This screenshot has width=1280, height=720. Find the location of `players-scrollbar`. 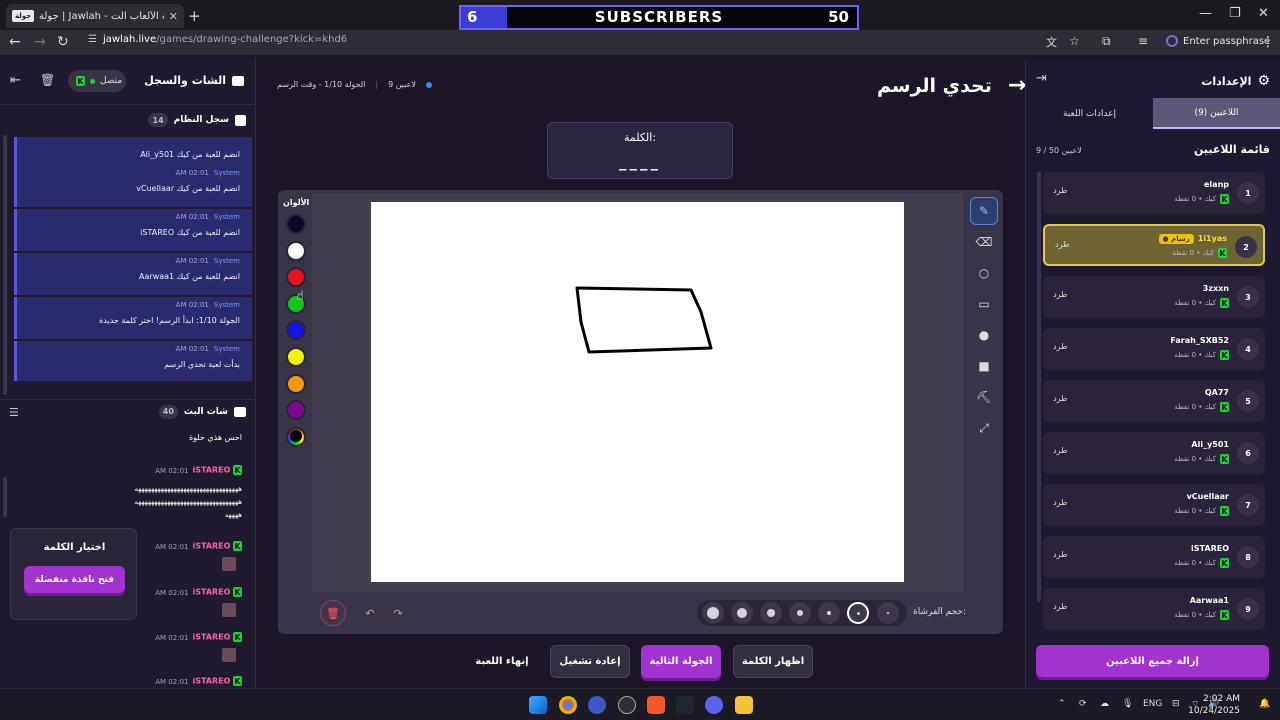

players-scrollbar is located at coordinates (1039, 387).